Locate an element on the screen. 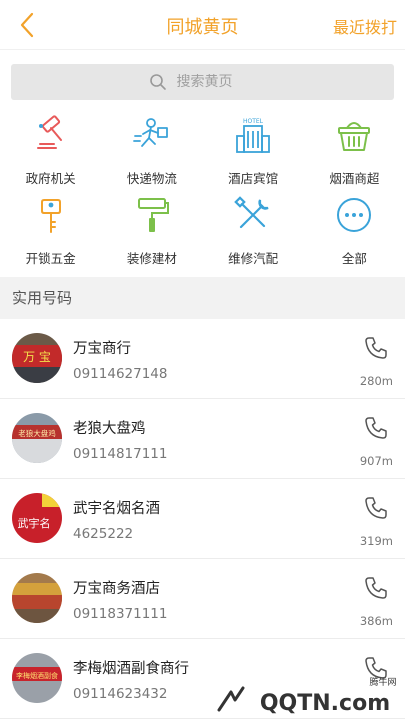 The width and height of the screenshot is (405, 720). category-label: 烟酒商超 is located at coordinates (354, 178).